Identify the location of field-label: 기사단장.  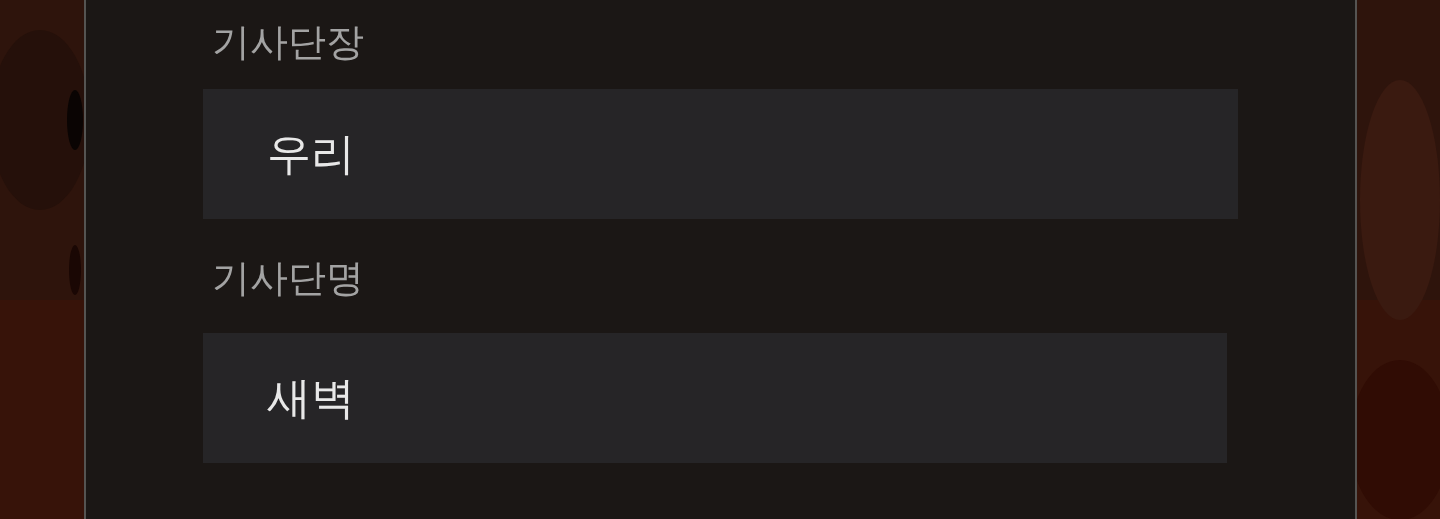
(288, 42).